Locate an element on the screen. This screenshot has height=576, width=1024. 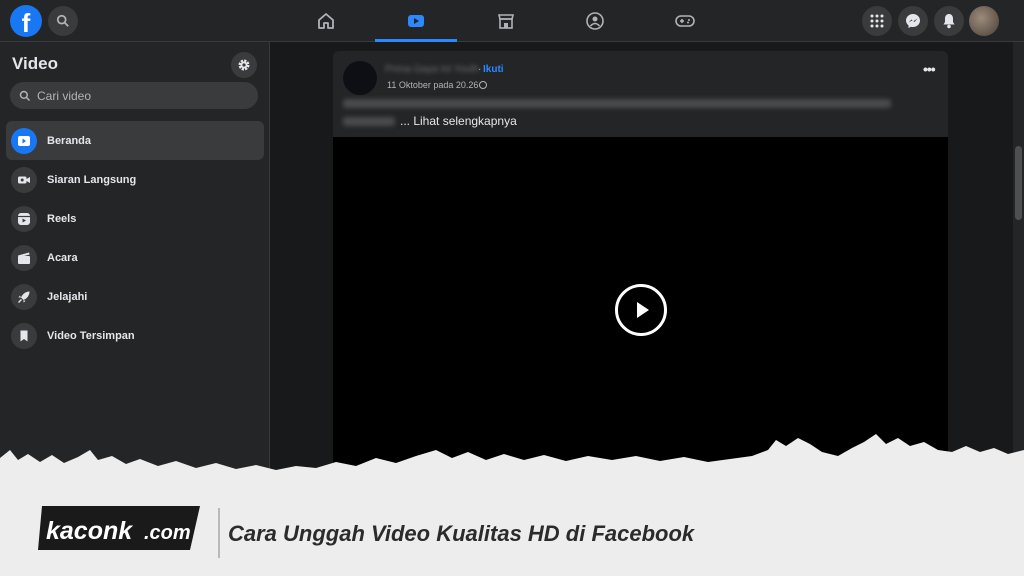
search-videos-input is located at coordinates (137, 95).